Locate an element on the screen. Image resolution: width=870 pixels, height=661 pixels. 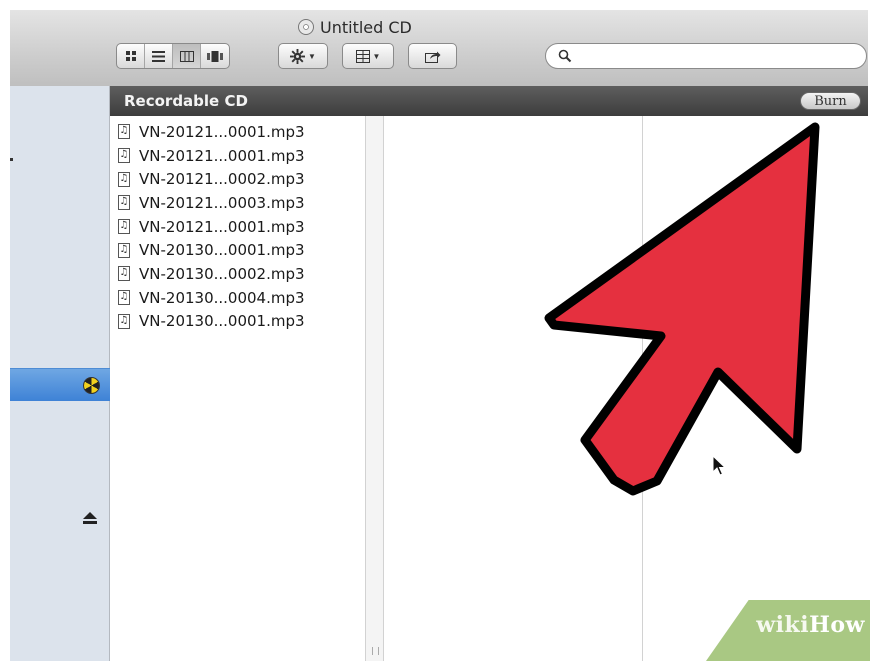
mouse-pointer-icon is located at coordinates (719, 465).